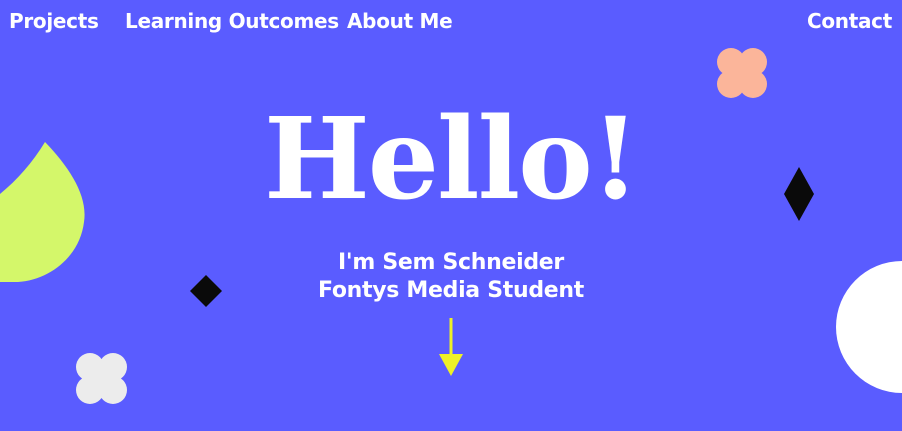 The image size is (902, 431). Describe the element at coordinates (451, 159) in the screenshot. I see `hero-title: Hello!` at that location.